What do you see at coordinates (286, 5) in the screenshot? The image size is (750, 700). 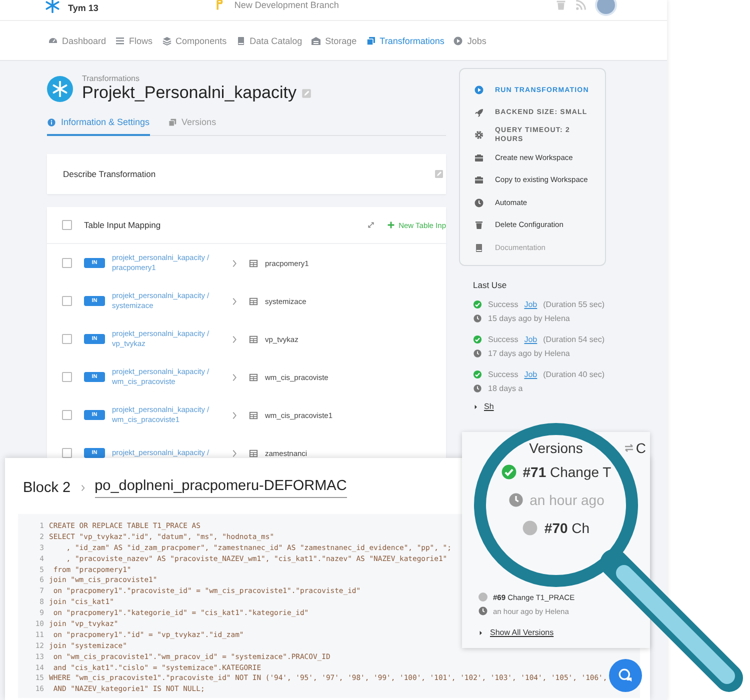 I see `branch-name: New Development Branch` at bounding box center [286, 5].